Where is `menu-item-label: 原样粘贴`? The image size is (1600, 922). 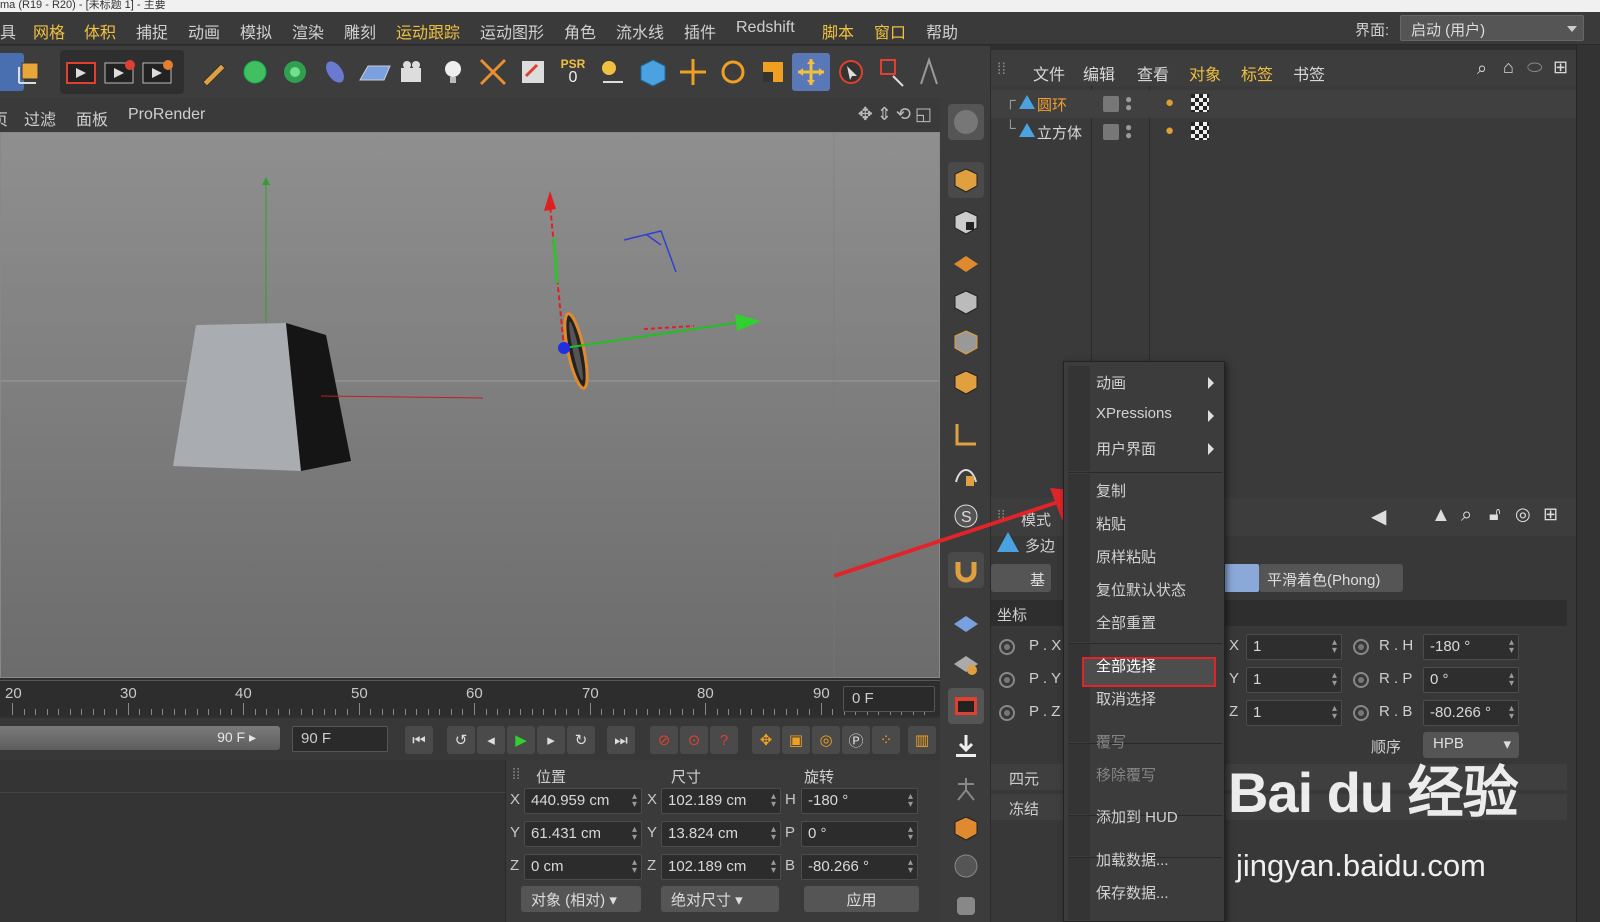
menu-item-label: 原样粘贴 is located at coordinates (1126, 557).